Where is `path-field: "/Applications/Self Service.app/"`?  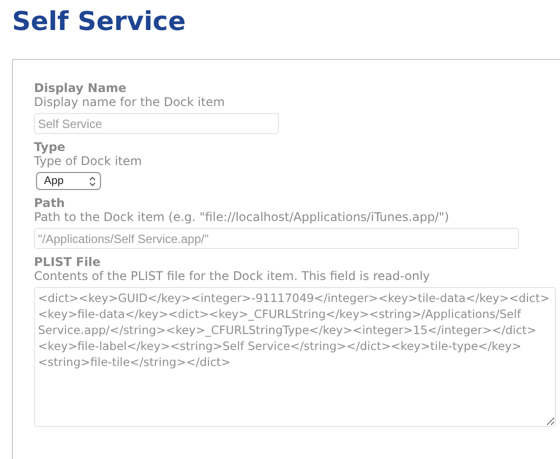 path-field: "/Applications/Self Service.app/" is located at coordinates (276, 238).